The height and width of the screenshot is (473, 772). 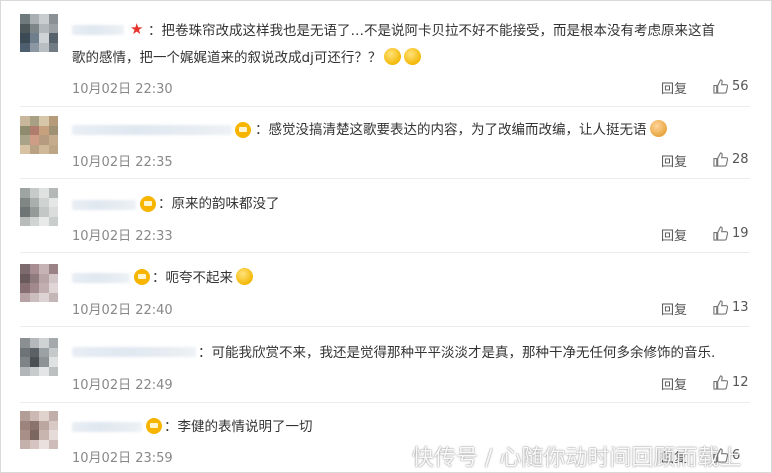 What do you see at coordinates (461, 130) in the screenshot?
I see `comment-text: ：感觉没搞清楚这歌要表达的内容，为了改编而改编，让人挺无语` at bounding box center [461, 130].